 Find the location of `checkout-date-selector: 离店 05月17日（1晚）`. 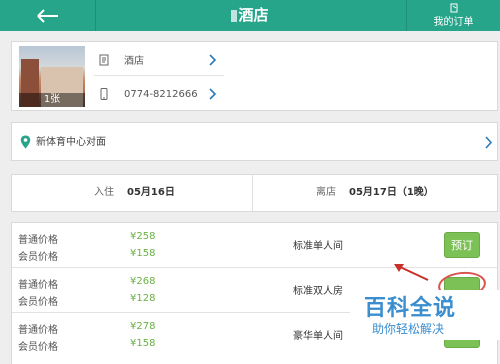

checkout-date-selector: 离店 05月17日（1晚） is located at coordinates (375, 193).